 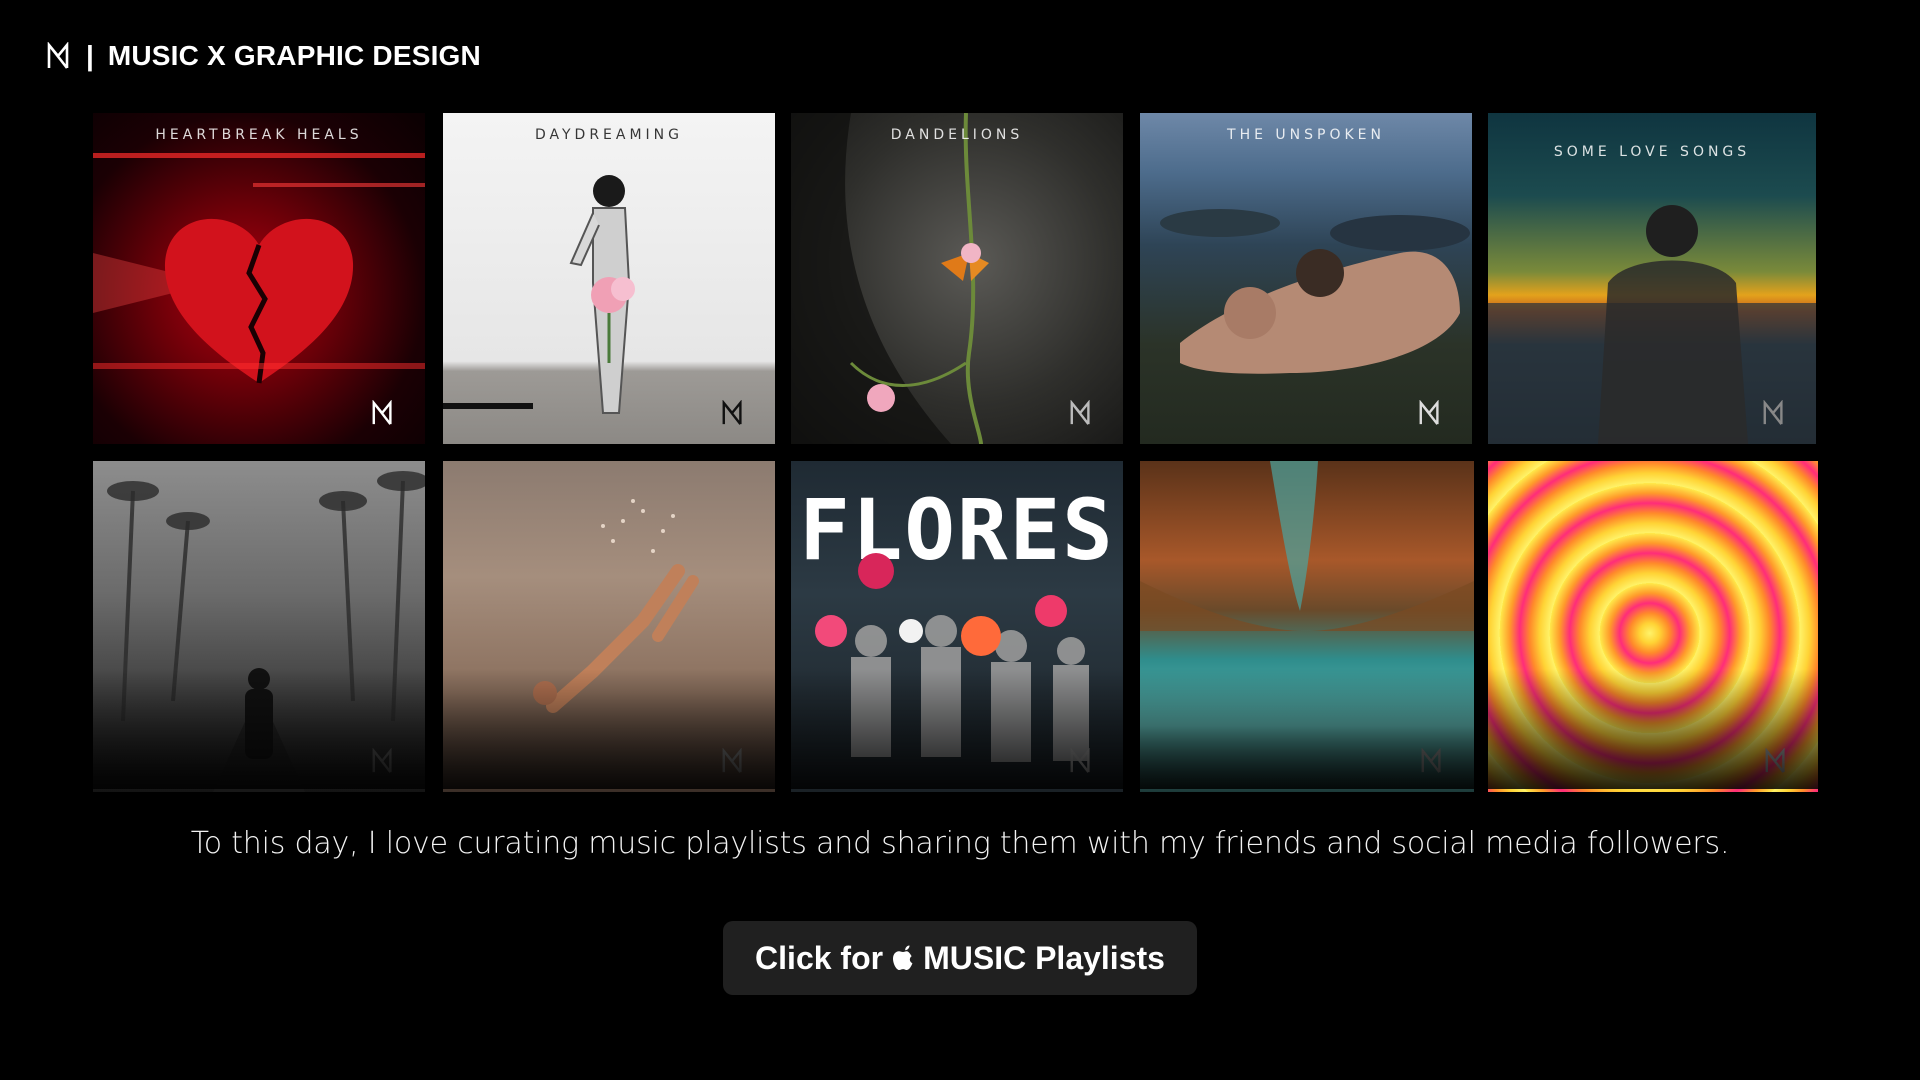 What do you see at coordinates (259, 268) in the screenshot?
I see `broken-disco-heart-art` at bounding box center [259, 268].